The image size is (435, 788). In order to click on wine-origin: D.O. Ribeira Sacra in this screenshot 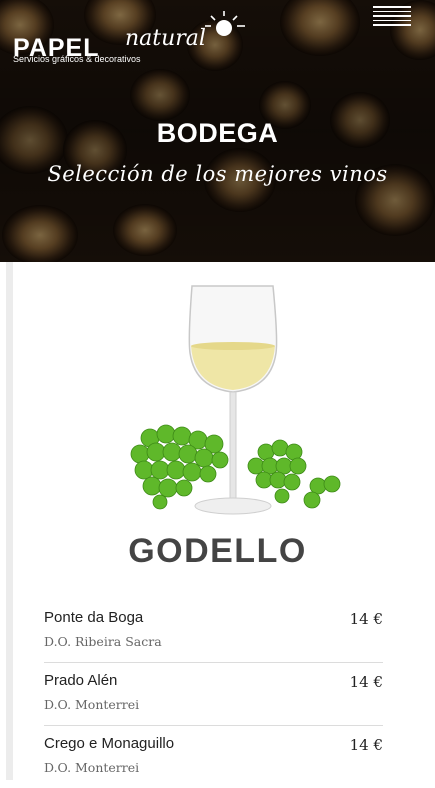, I will do `click(103, 641)`.